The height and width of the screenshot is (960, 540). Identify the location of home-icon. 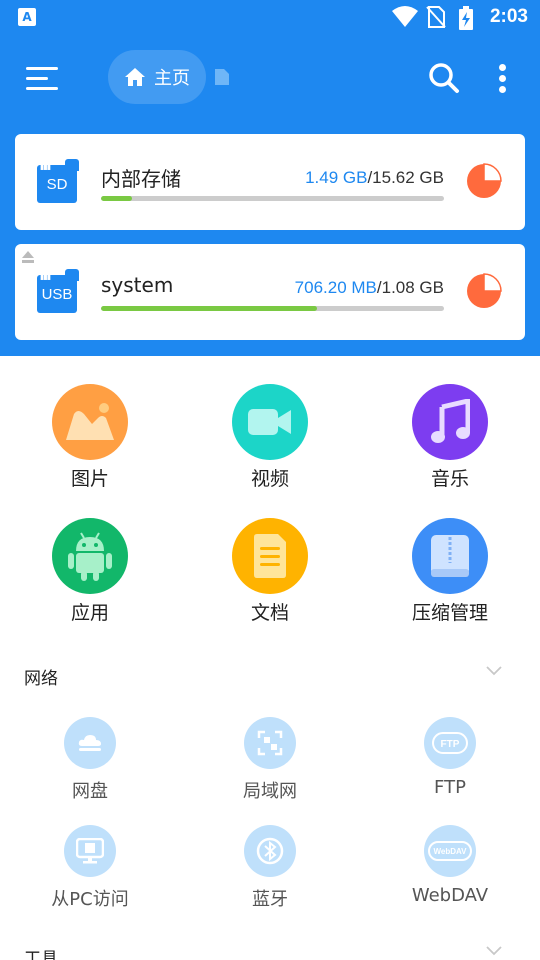
(135, 77).